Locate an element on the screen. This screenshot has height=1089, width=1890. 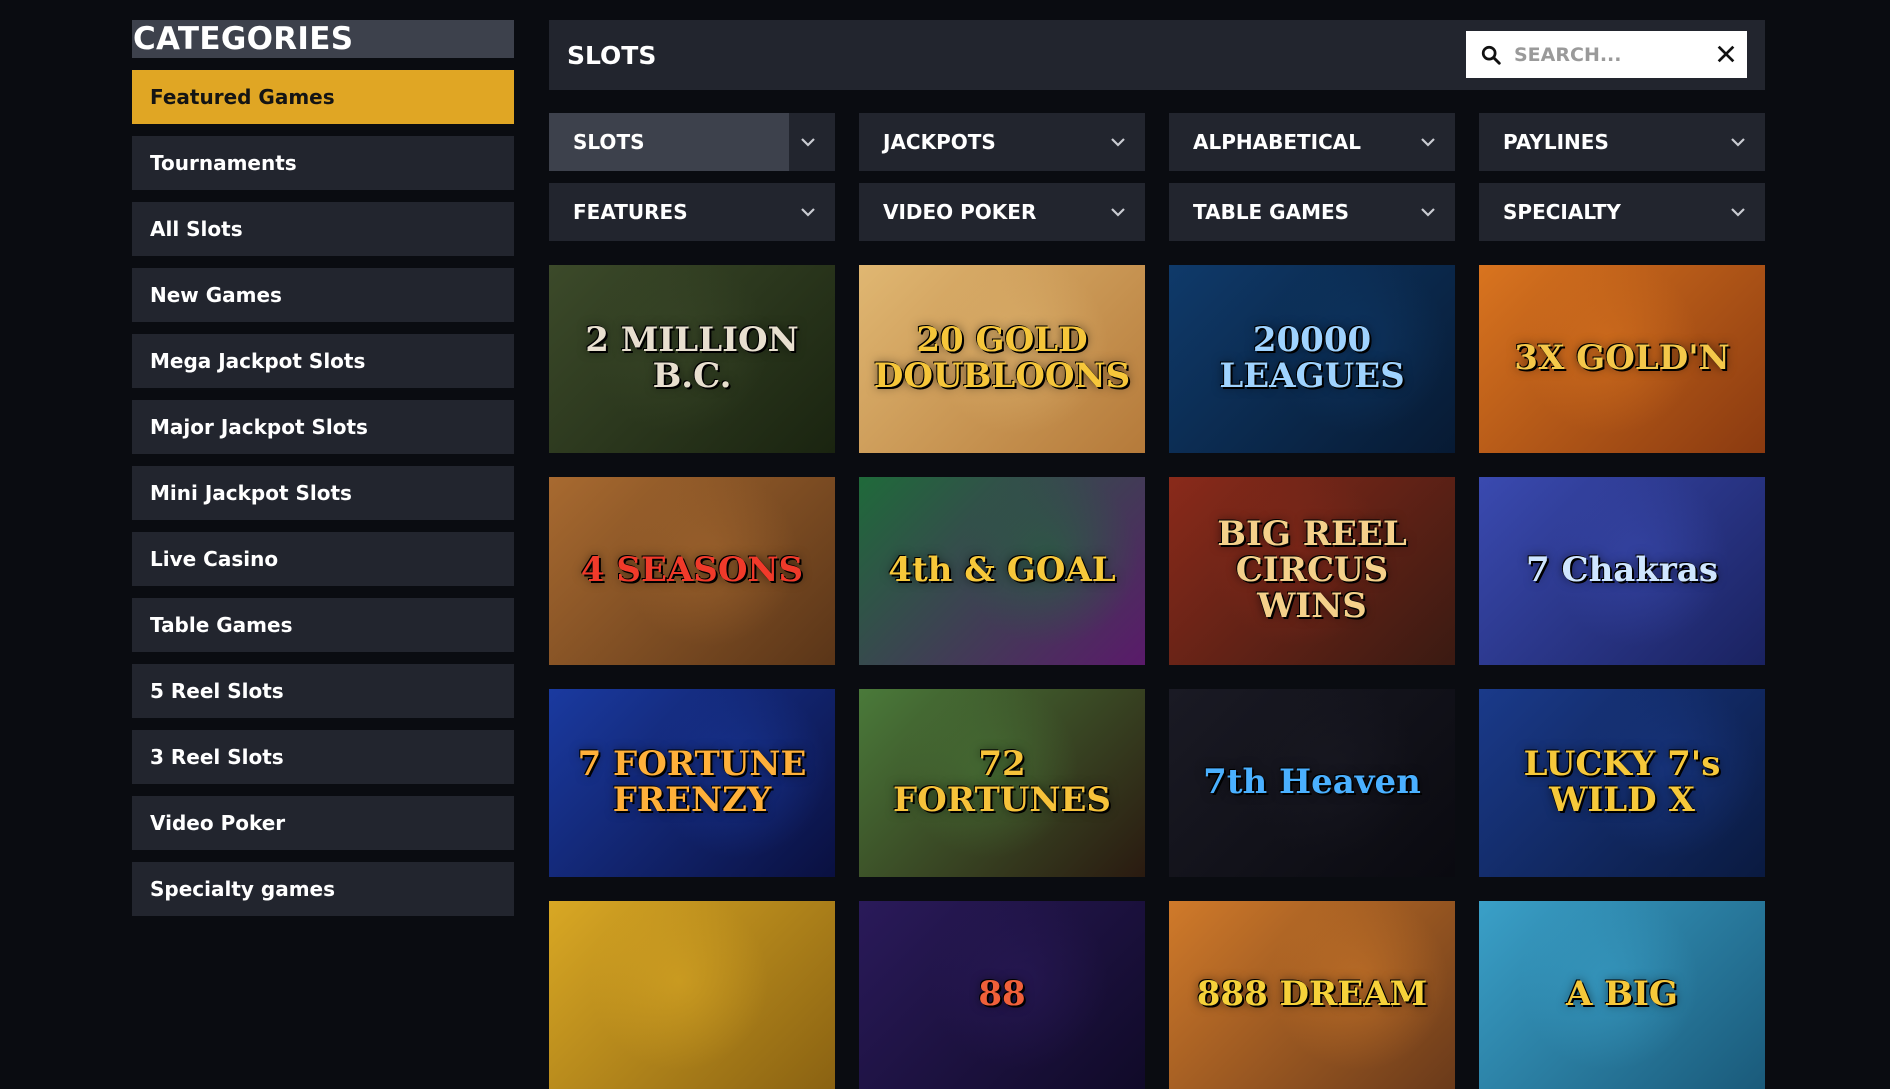
sidebar-item-featured-games: Featured Games is located at coordinates (323, 97).